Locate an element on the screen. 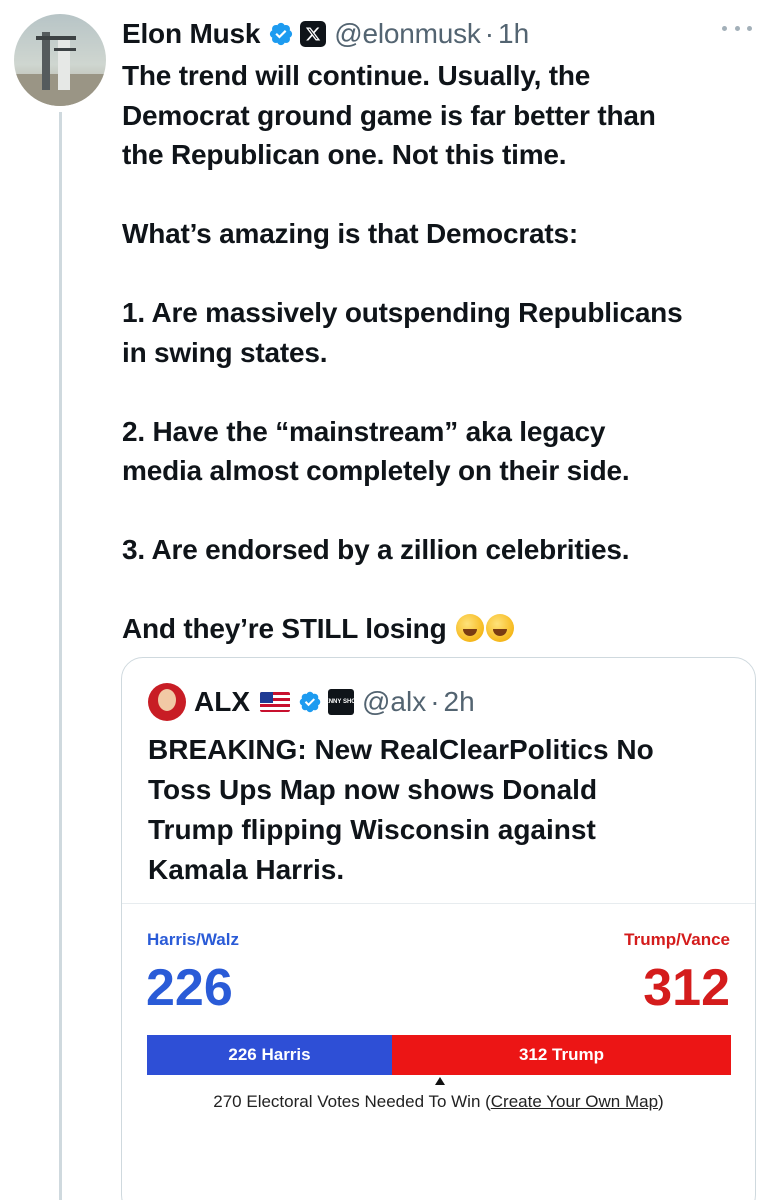 Image resolution: width=772 pixels, height=1200 pixels. electoral-vote-bar: 226 Harris 312 Trump is located at coordinates (439, 1055).